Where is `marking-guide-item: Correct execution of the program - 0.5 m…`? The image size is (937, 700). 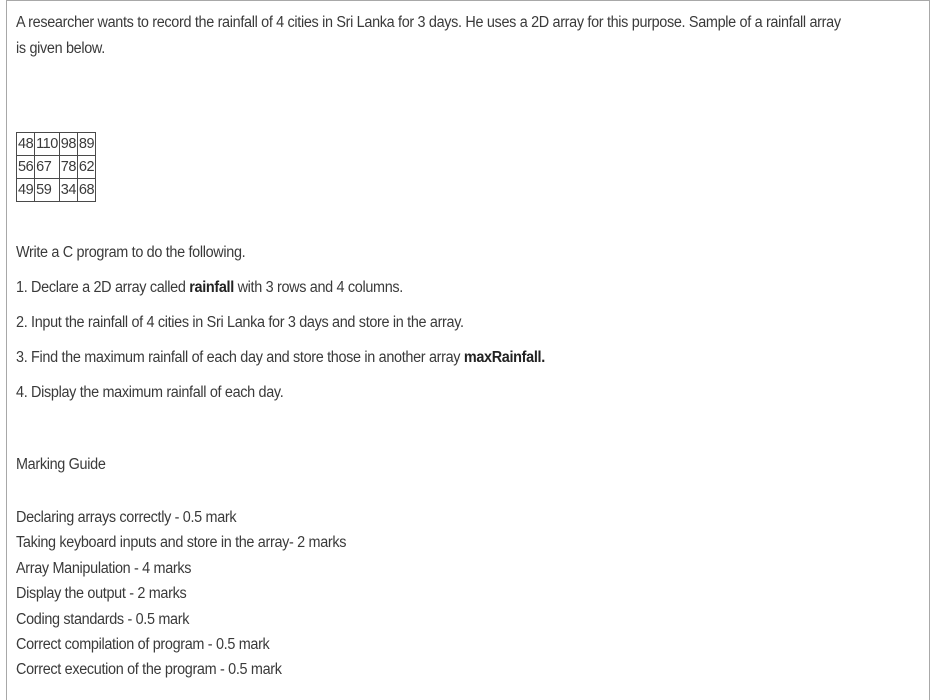 marking-guide-item: Correct execution of the program - 0.5 m… is located at coordinates (149, 670).